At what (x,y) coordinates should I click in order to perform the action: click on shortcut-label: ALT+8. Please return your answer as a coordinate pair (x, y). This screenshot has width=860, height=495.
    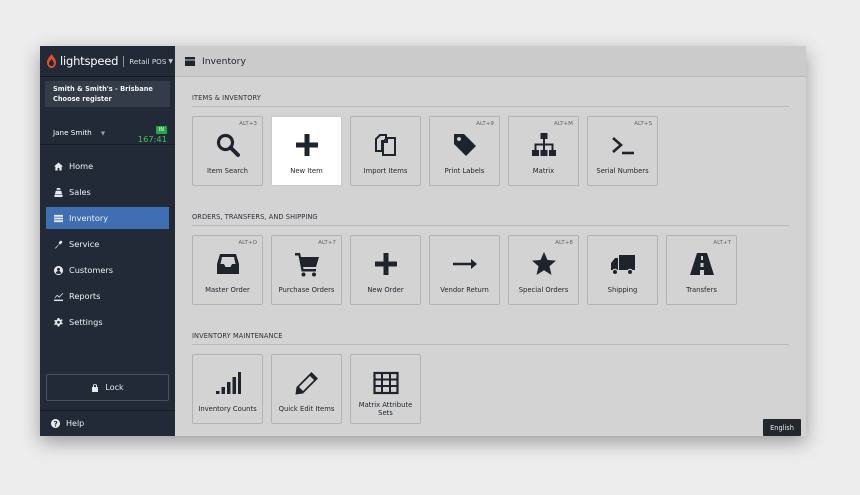
    Looking at the image, I should click on (564, 243).